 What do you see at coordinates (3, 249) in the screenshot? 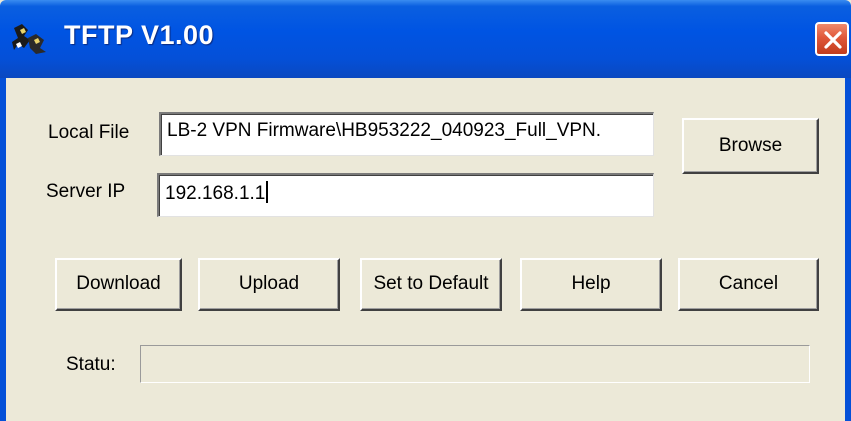
I see `window-frame-left` at bounding box center [3, 249].